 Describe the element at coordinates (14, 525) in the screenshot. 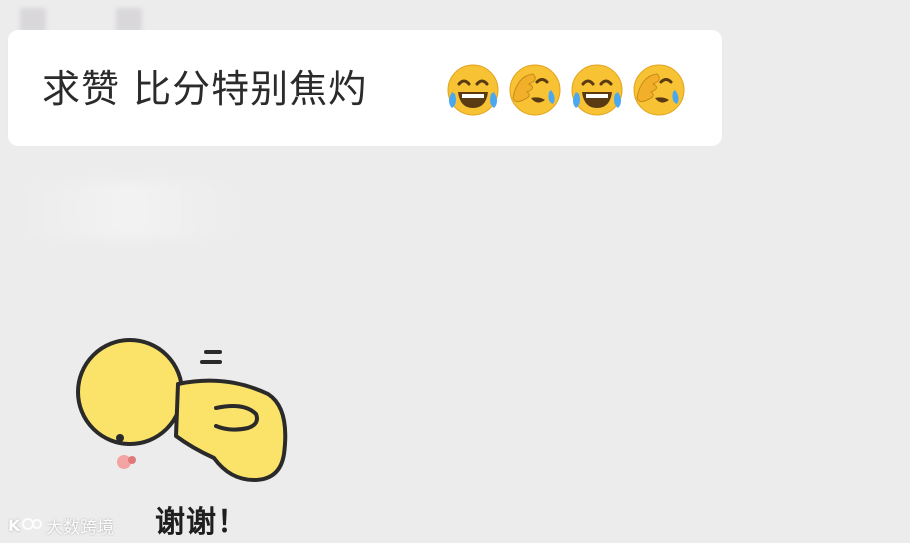

I see `svg-text: K` at that location.